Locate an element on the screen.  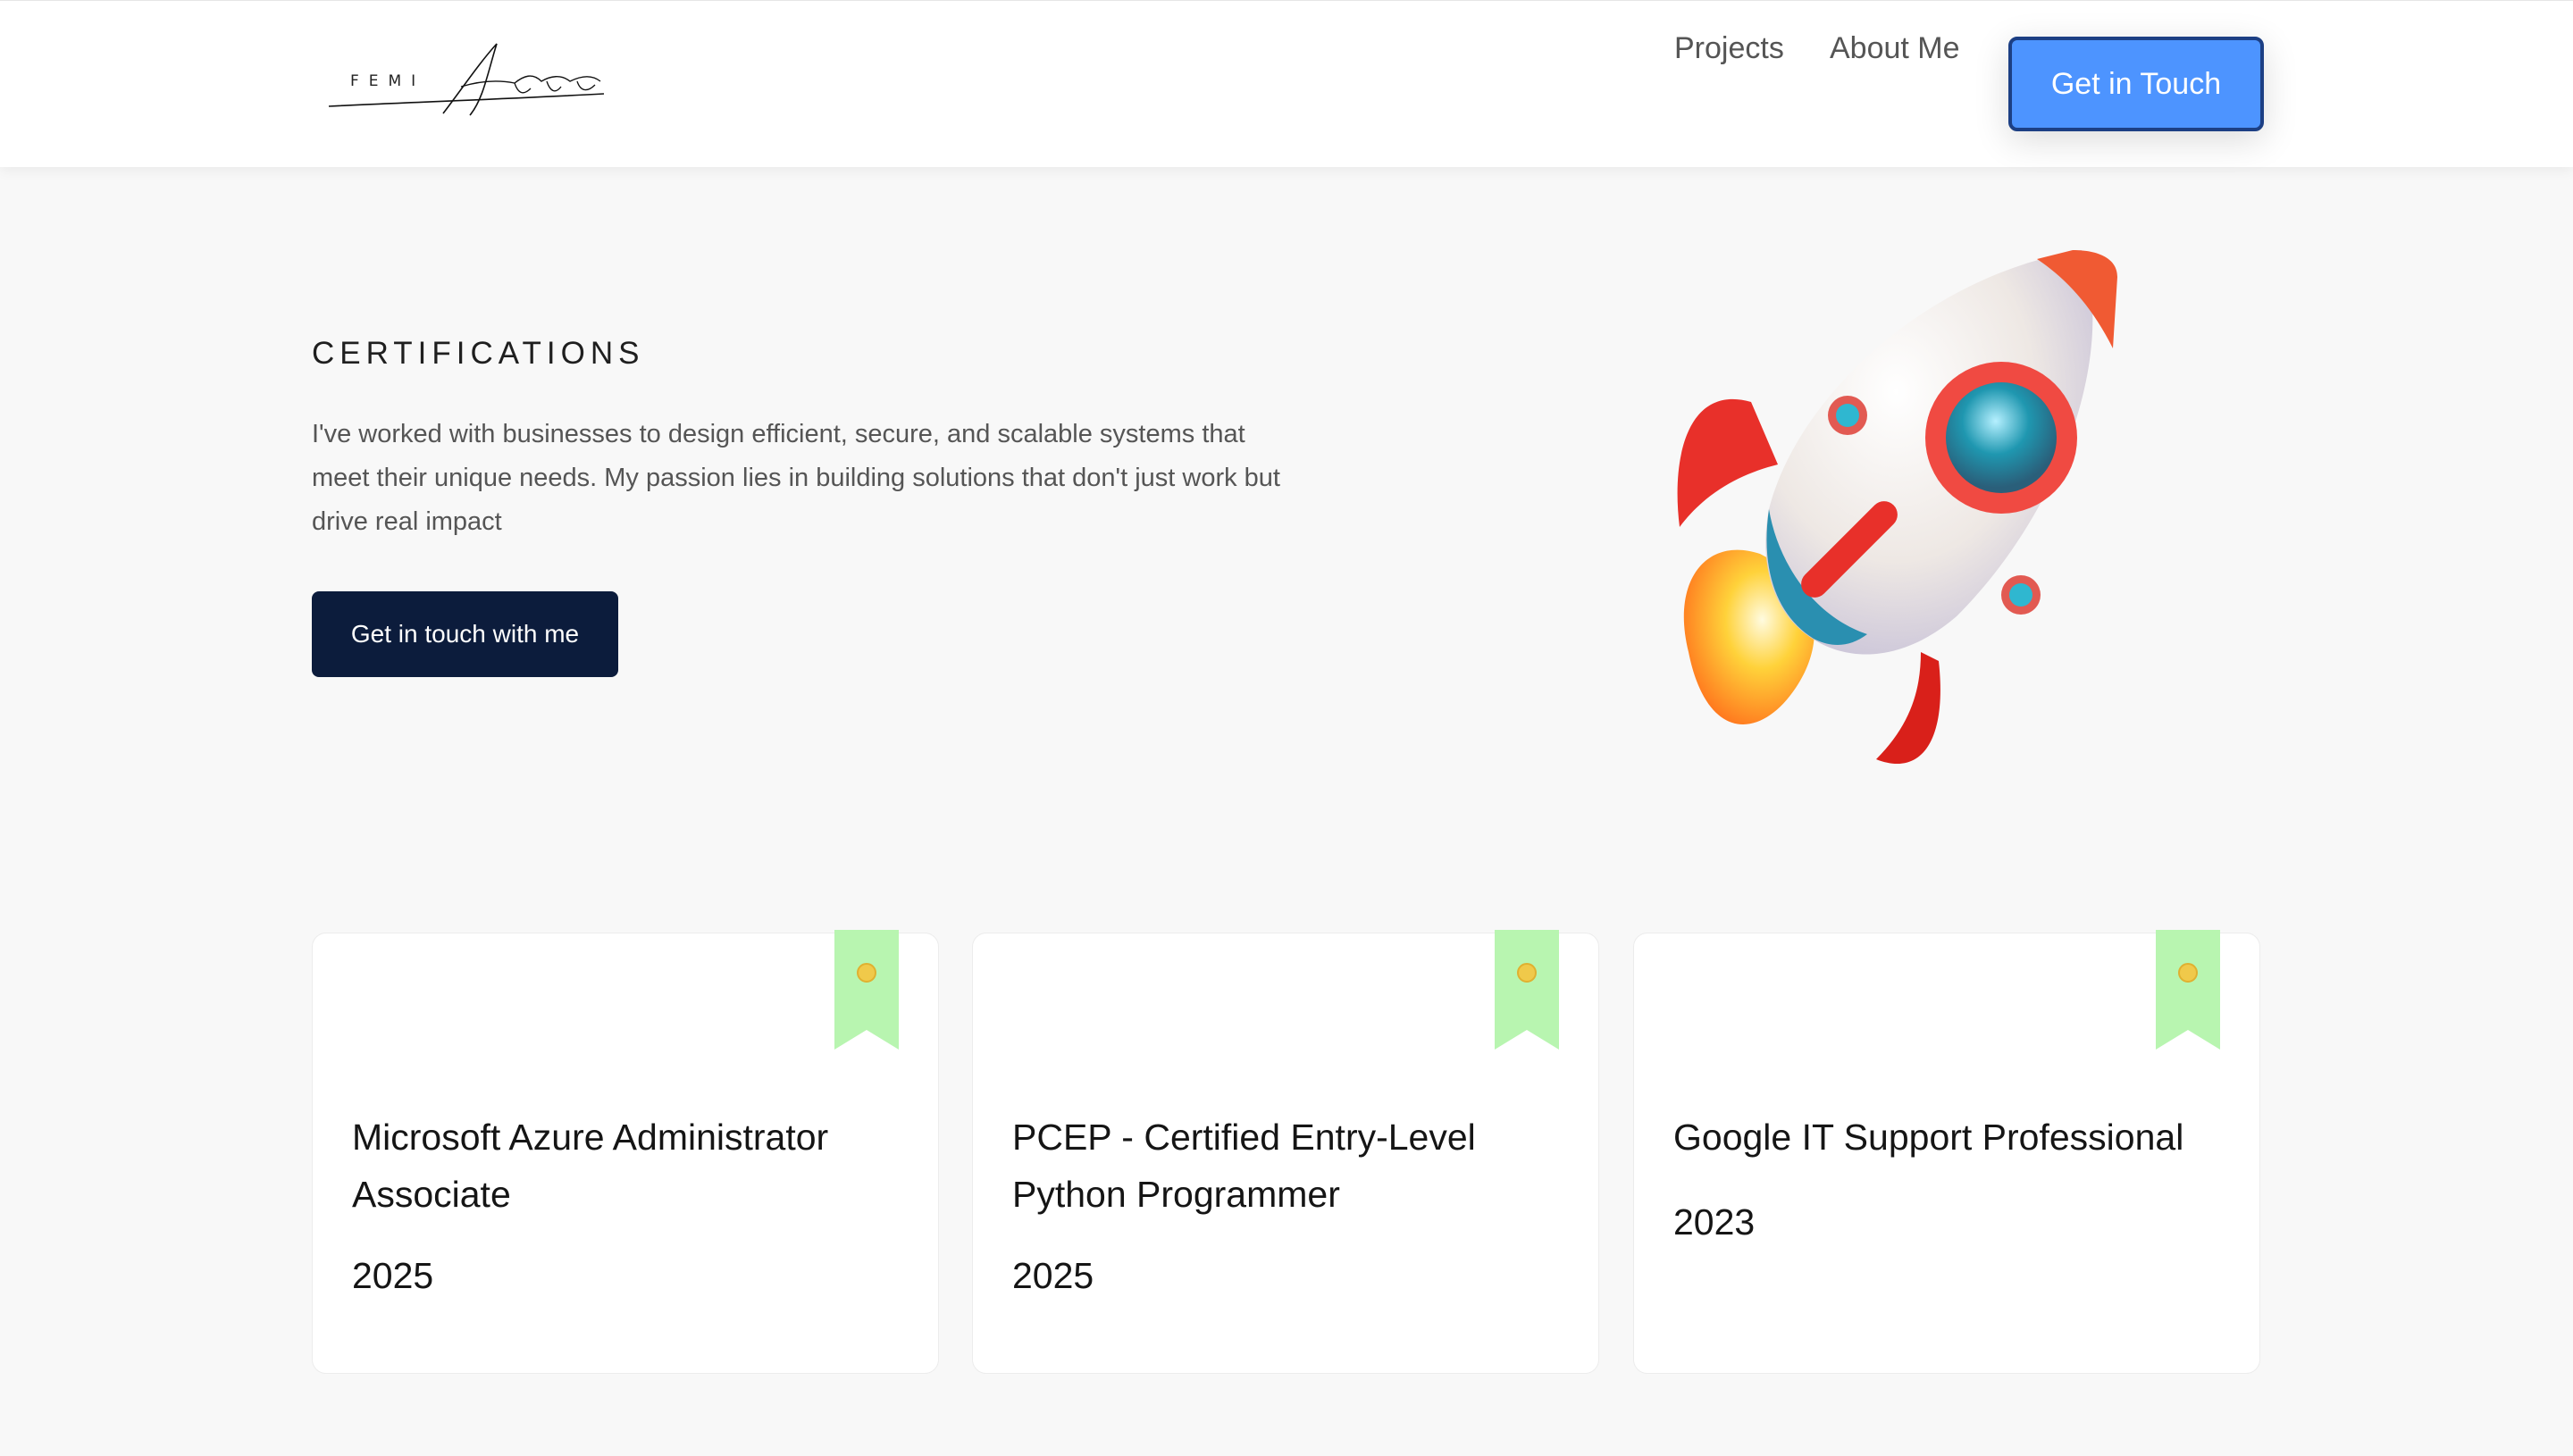
certification-title: Google IT Support Professional is located at coordinates (1928, 1137).